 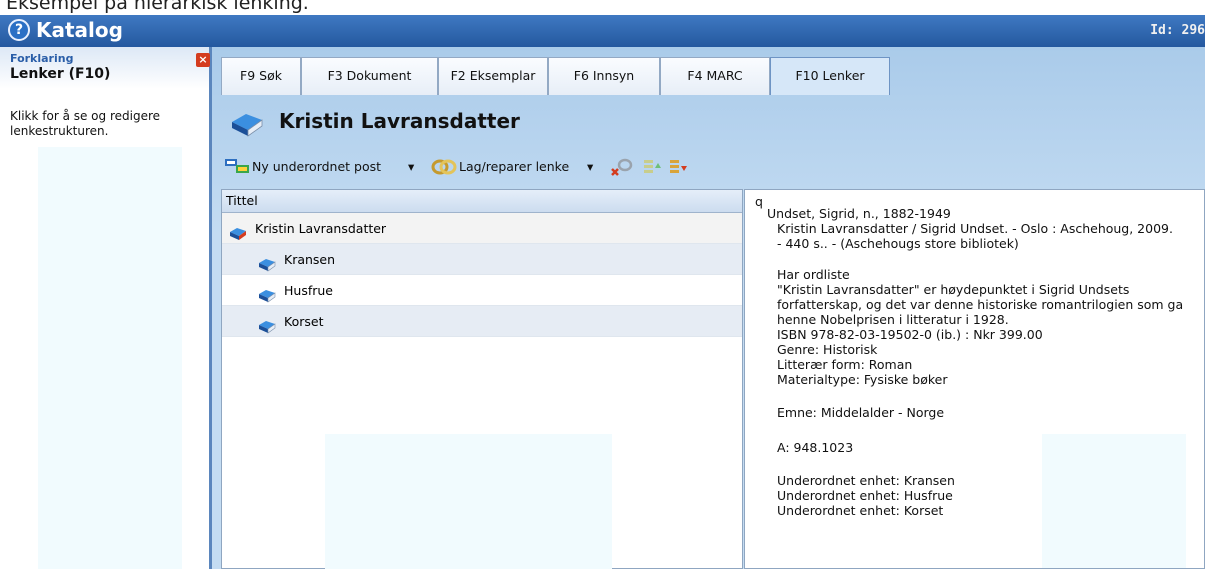 I want to click on detail-line: - 440 s.. - (Aschehougs store bibliotek), so click(x=898, y=243).